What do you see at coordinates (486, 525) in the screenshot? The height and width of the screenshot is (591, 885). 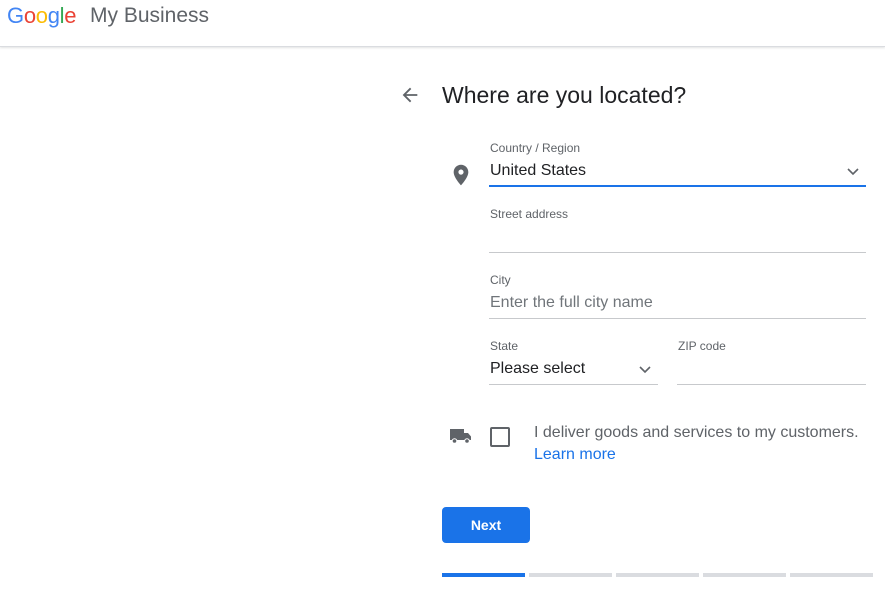 I see `next-button: Next` at bounding box center [486, 525].